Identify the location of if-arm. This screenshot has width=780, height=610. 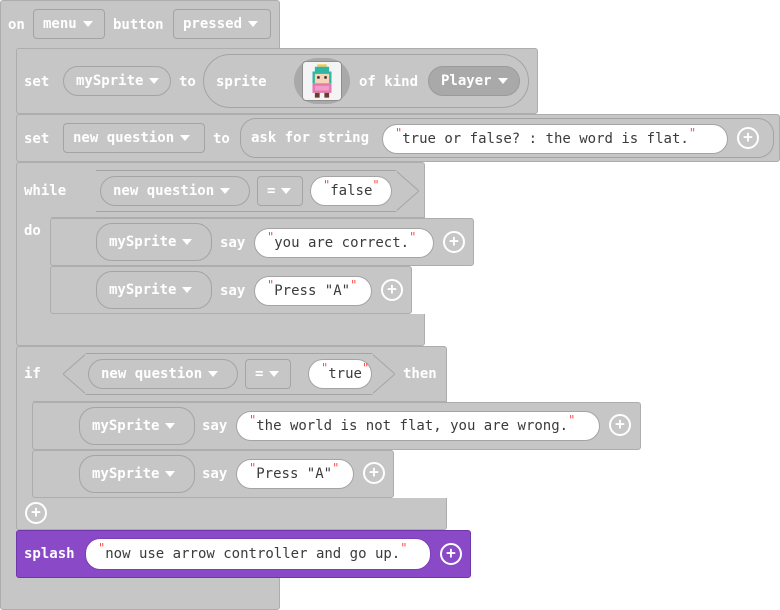
(24, 451).